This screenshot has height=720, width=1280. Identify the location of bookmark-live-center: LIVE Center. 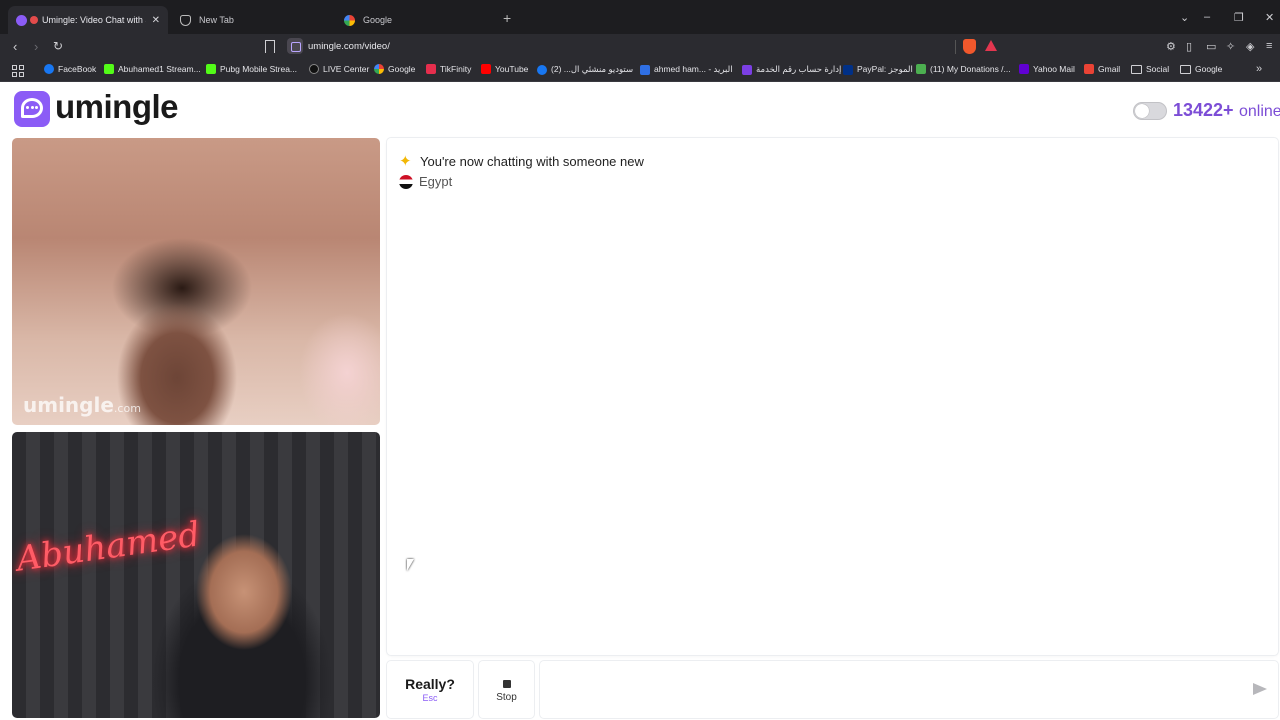
(339, 69).